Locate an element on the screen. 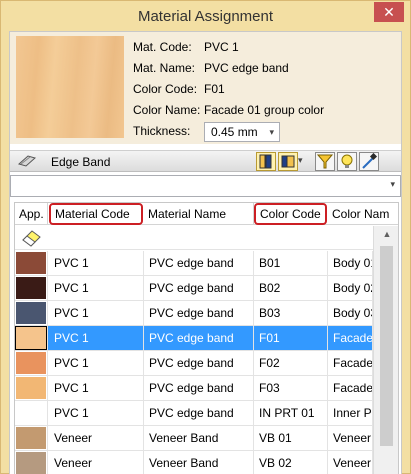 The height and width of the screenshot is (474, 411). table-row: PVC 1PVC edge bandB01Body 01 gr is located at coordinates (194, 263).